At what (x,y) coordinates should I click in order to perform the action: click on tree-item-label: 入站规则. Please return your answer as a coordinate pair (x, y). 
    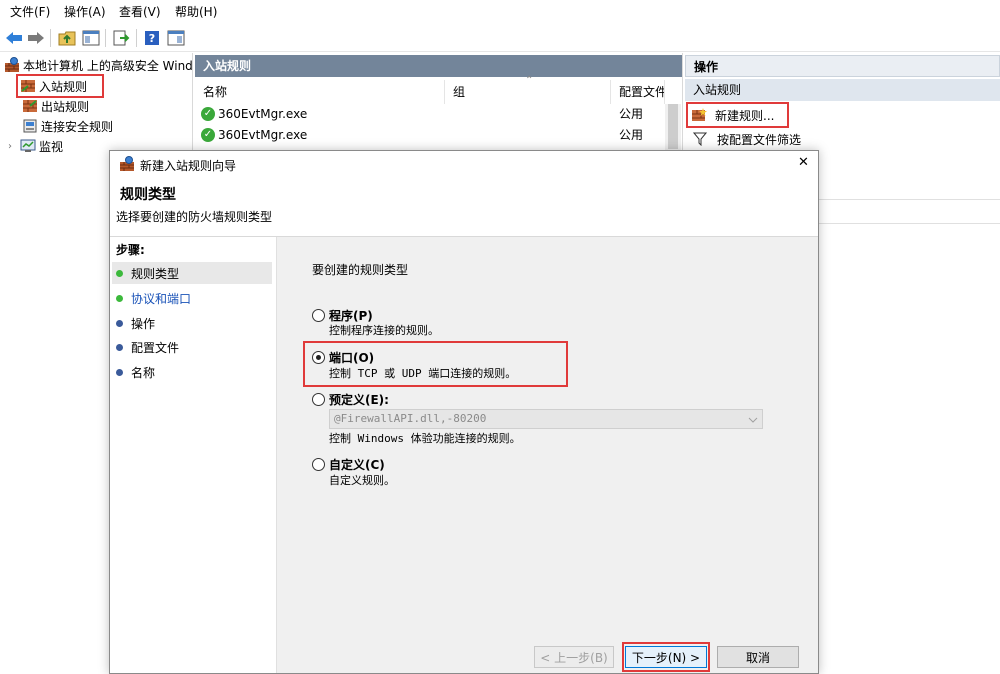
    Looking at the image, I should click on (63, 86).